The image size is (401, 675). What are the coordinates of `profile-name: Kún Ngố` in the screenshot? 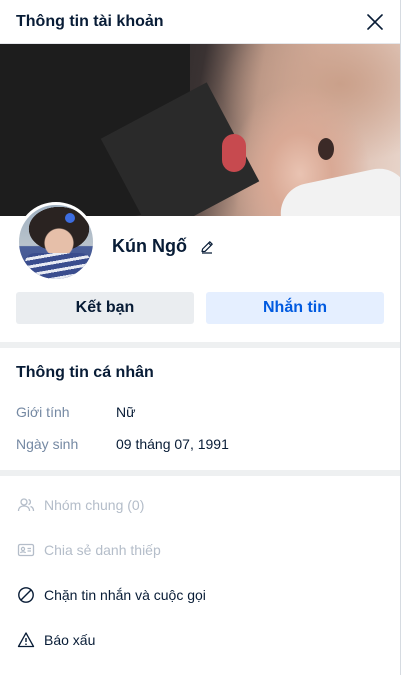 It's located at (149, 246).